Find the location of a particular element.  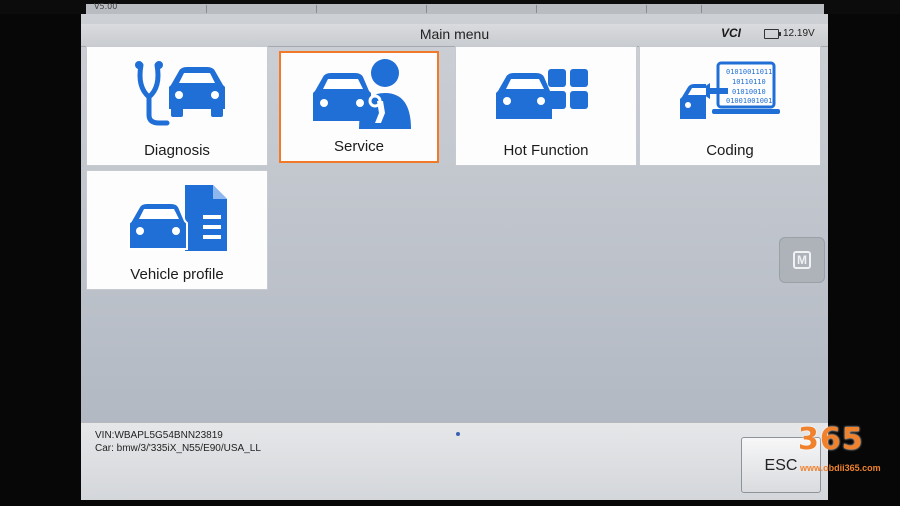

tile-label: Vehicle profile is located at coordinates (177, 274).